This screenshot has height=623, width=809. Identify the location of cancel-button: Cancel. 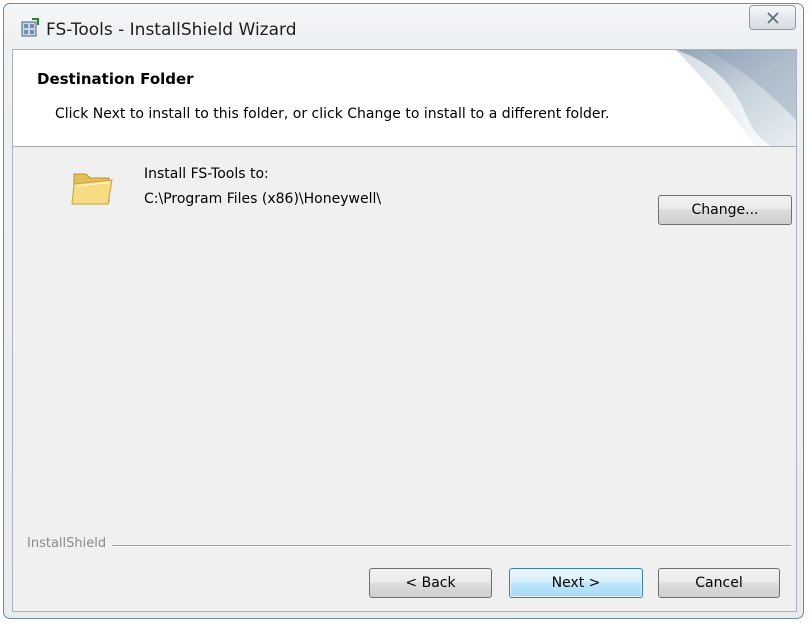
(719, 583).